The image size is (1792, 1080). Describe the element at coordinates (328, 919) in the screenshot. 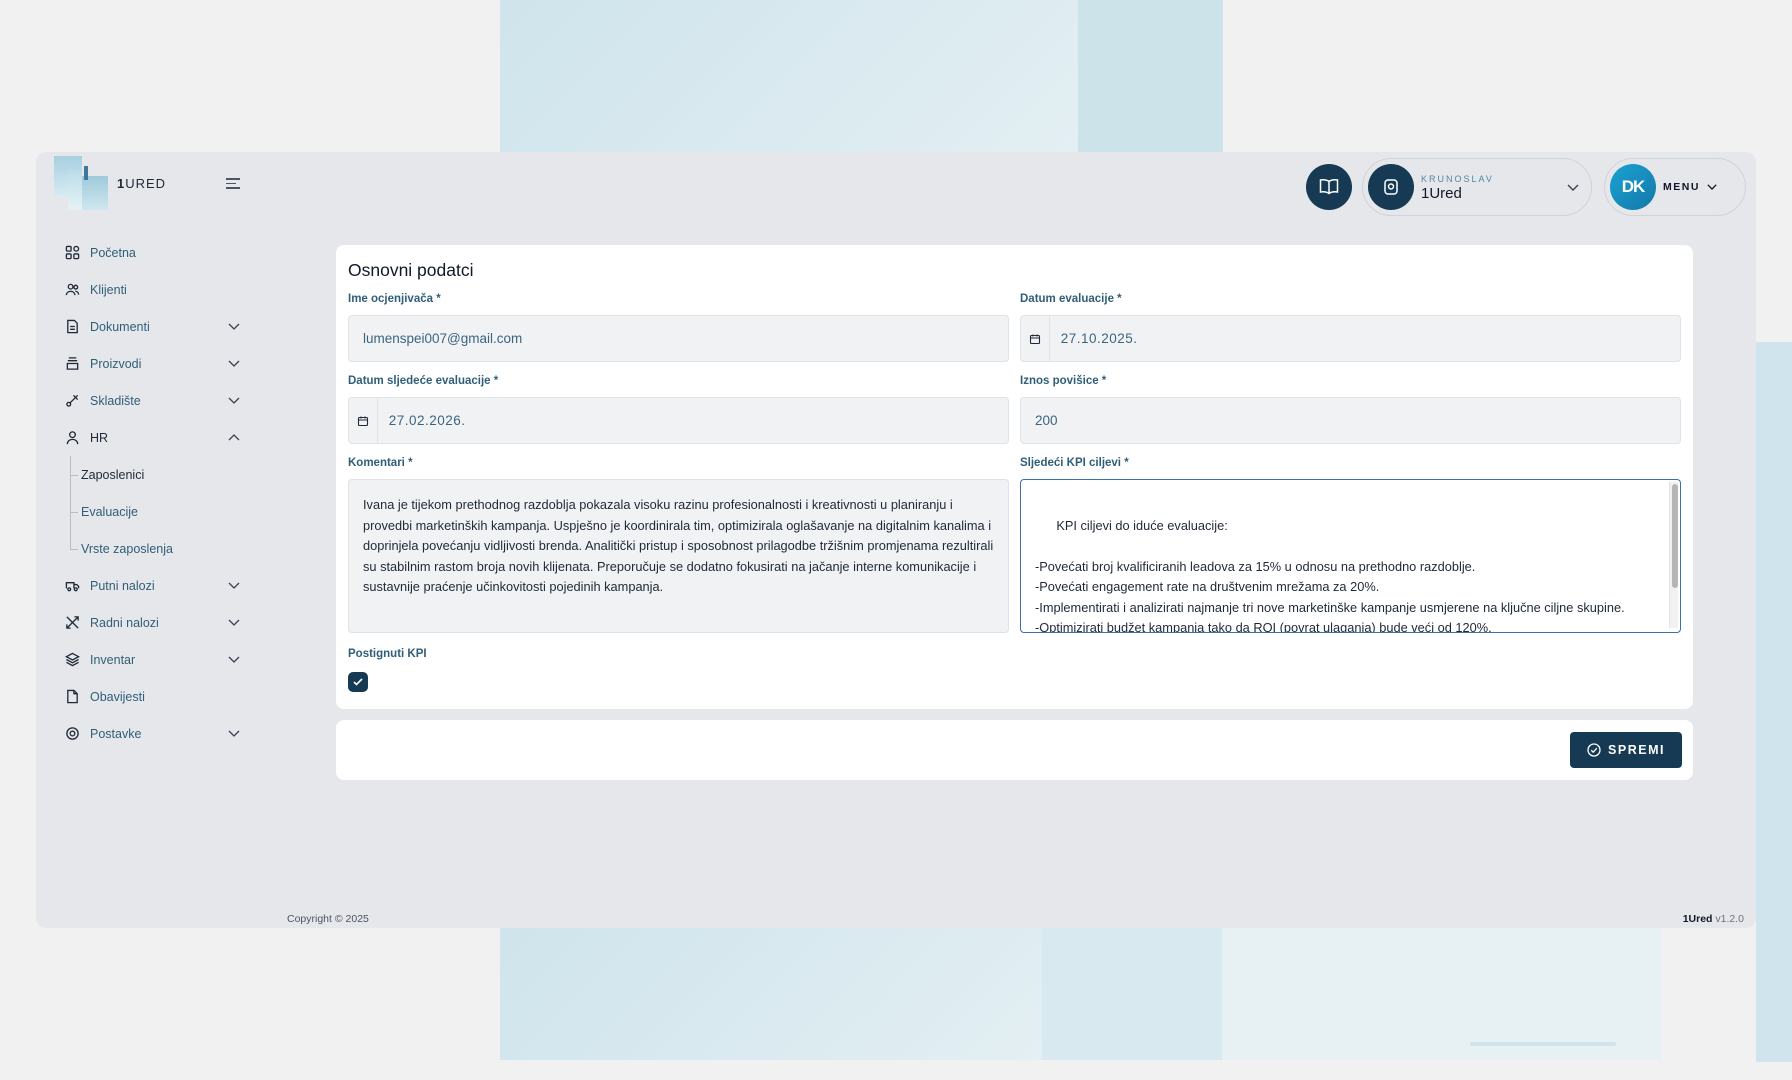

I see `copyright: Copyright © 2025` at that location.